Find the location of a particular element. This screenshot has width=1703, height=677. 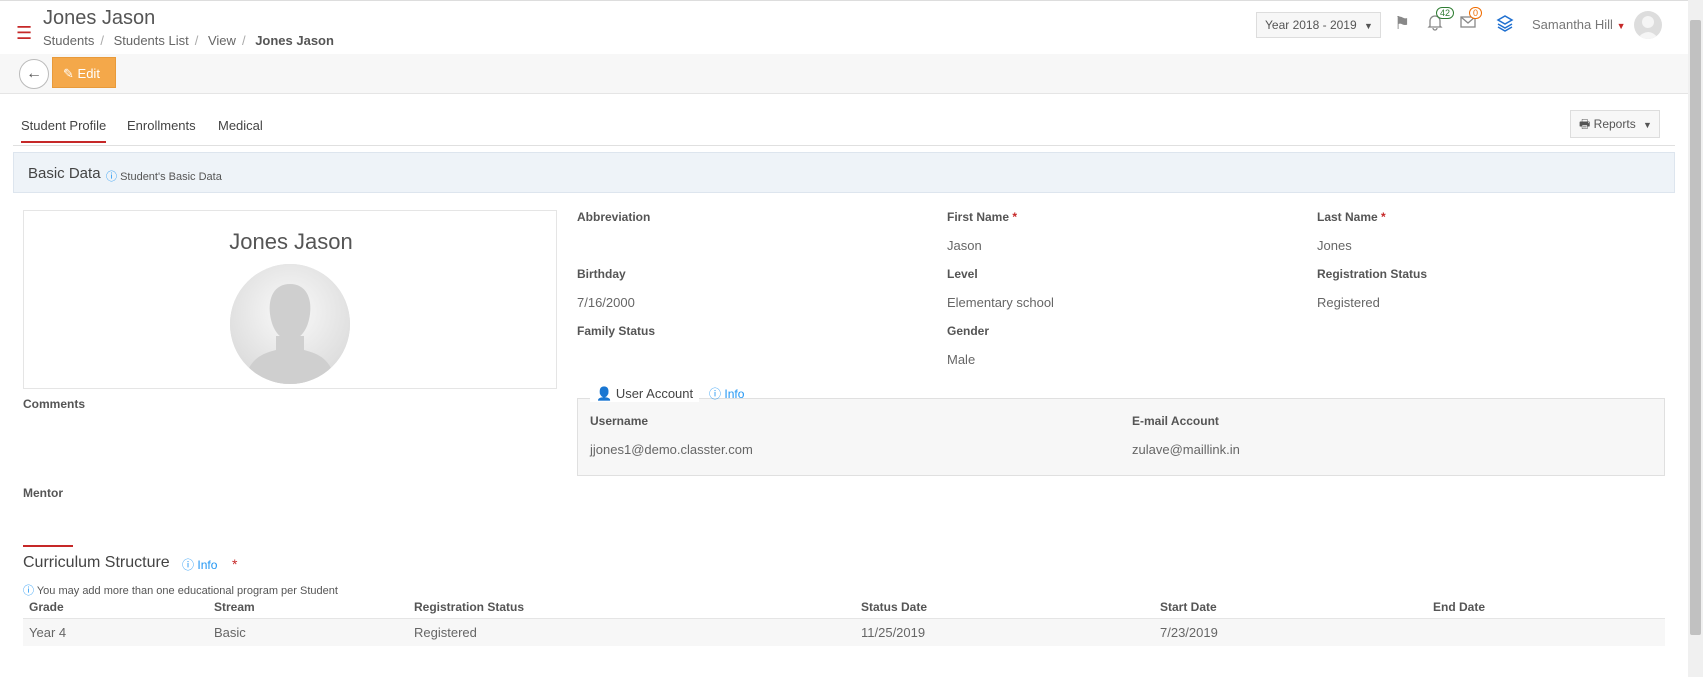

breadcrumb-students-list: Students List is located at coordinates (151, 40).